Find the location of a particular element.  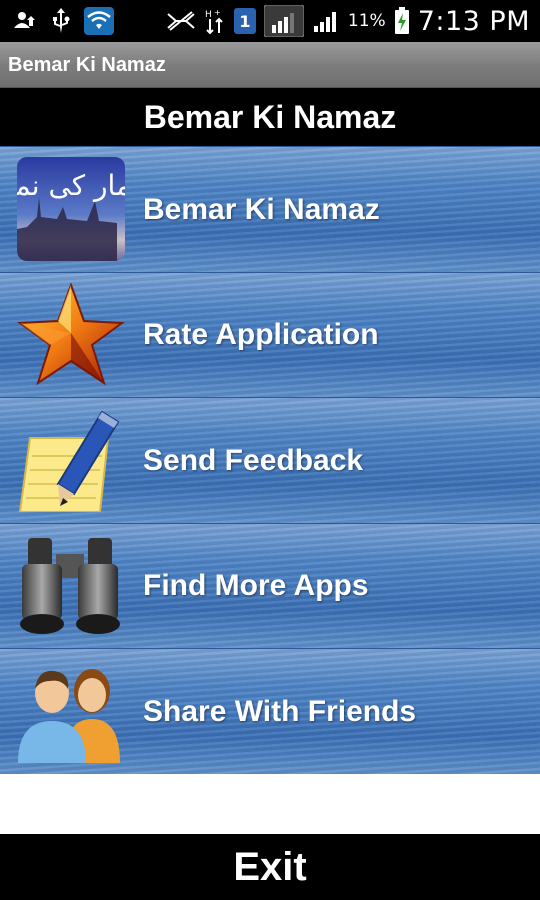

exit-label: Exit is located at coordinates (270, 866).